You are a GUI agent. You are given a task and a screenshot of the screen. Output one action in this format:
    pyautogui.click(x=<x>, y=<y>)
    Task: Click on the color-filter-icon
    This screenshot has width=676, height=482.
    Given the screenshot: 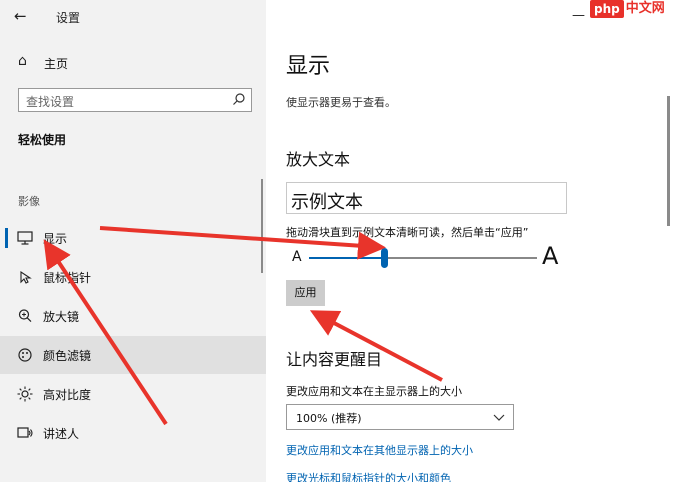 What is the action you would take?
    pyautogui.click(x=25, y=355)
    